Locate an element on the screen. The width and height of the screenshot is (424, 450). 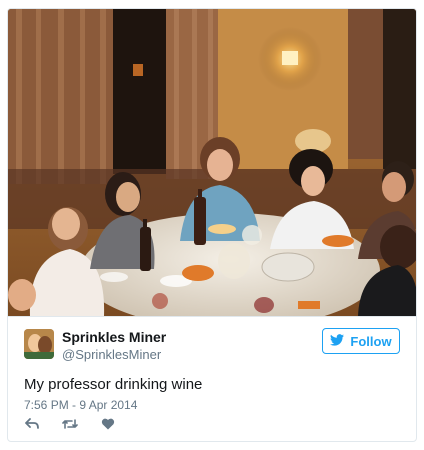
avatar-image is located at coordinates (39, 344).